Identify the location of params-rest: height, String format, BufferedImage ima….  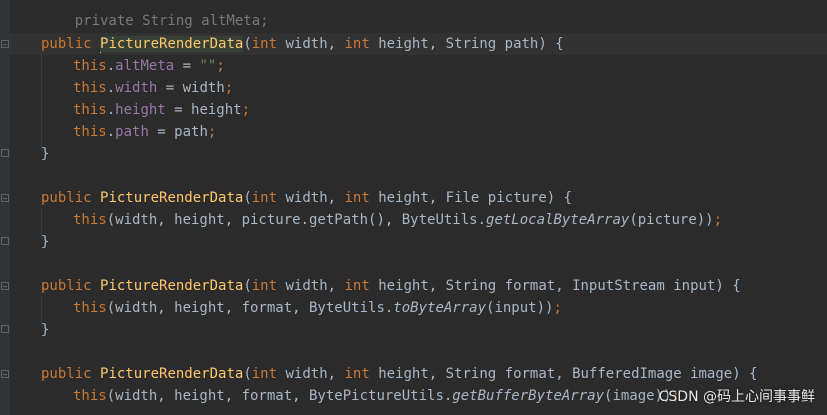
(563, 374).